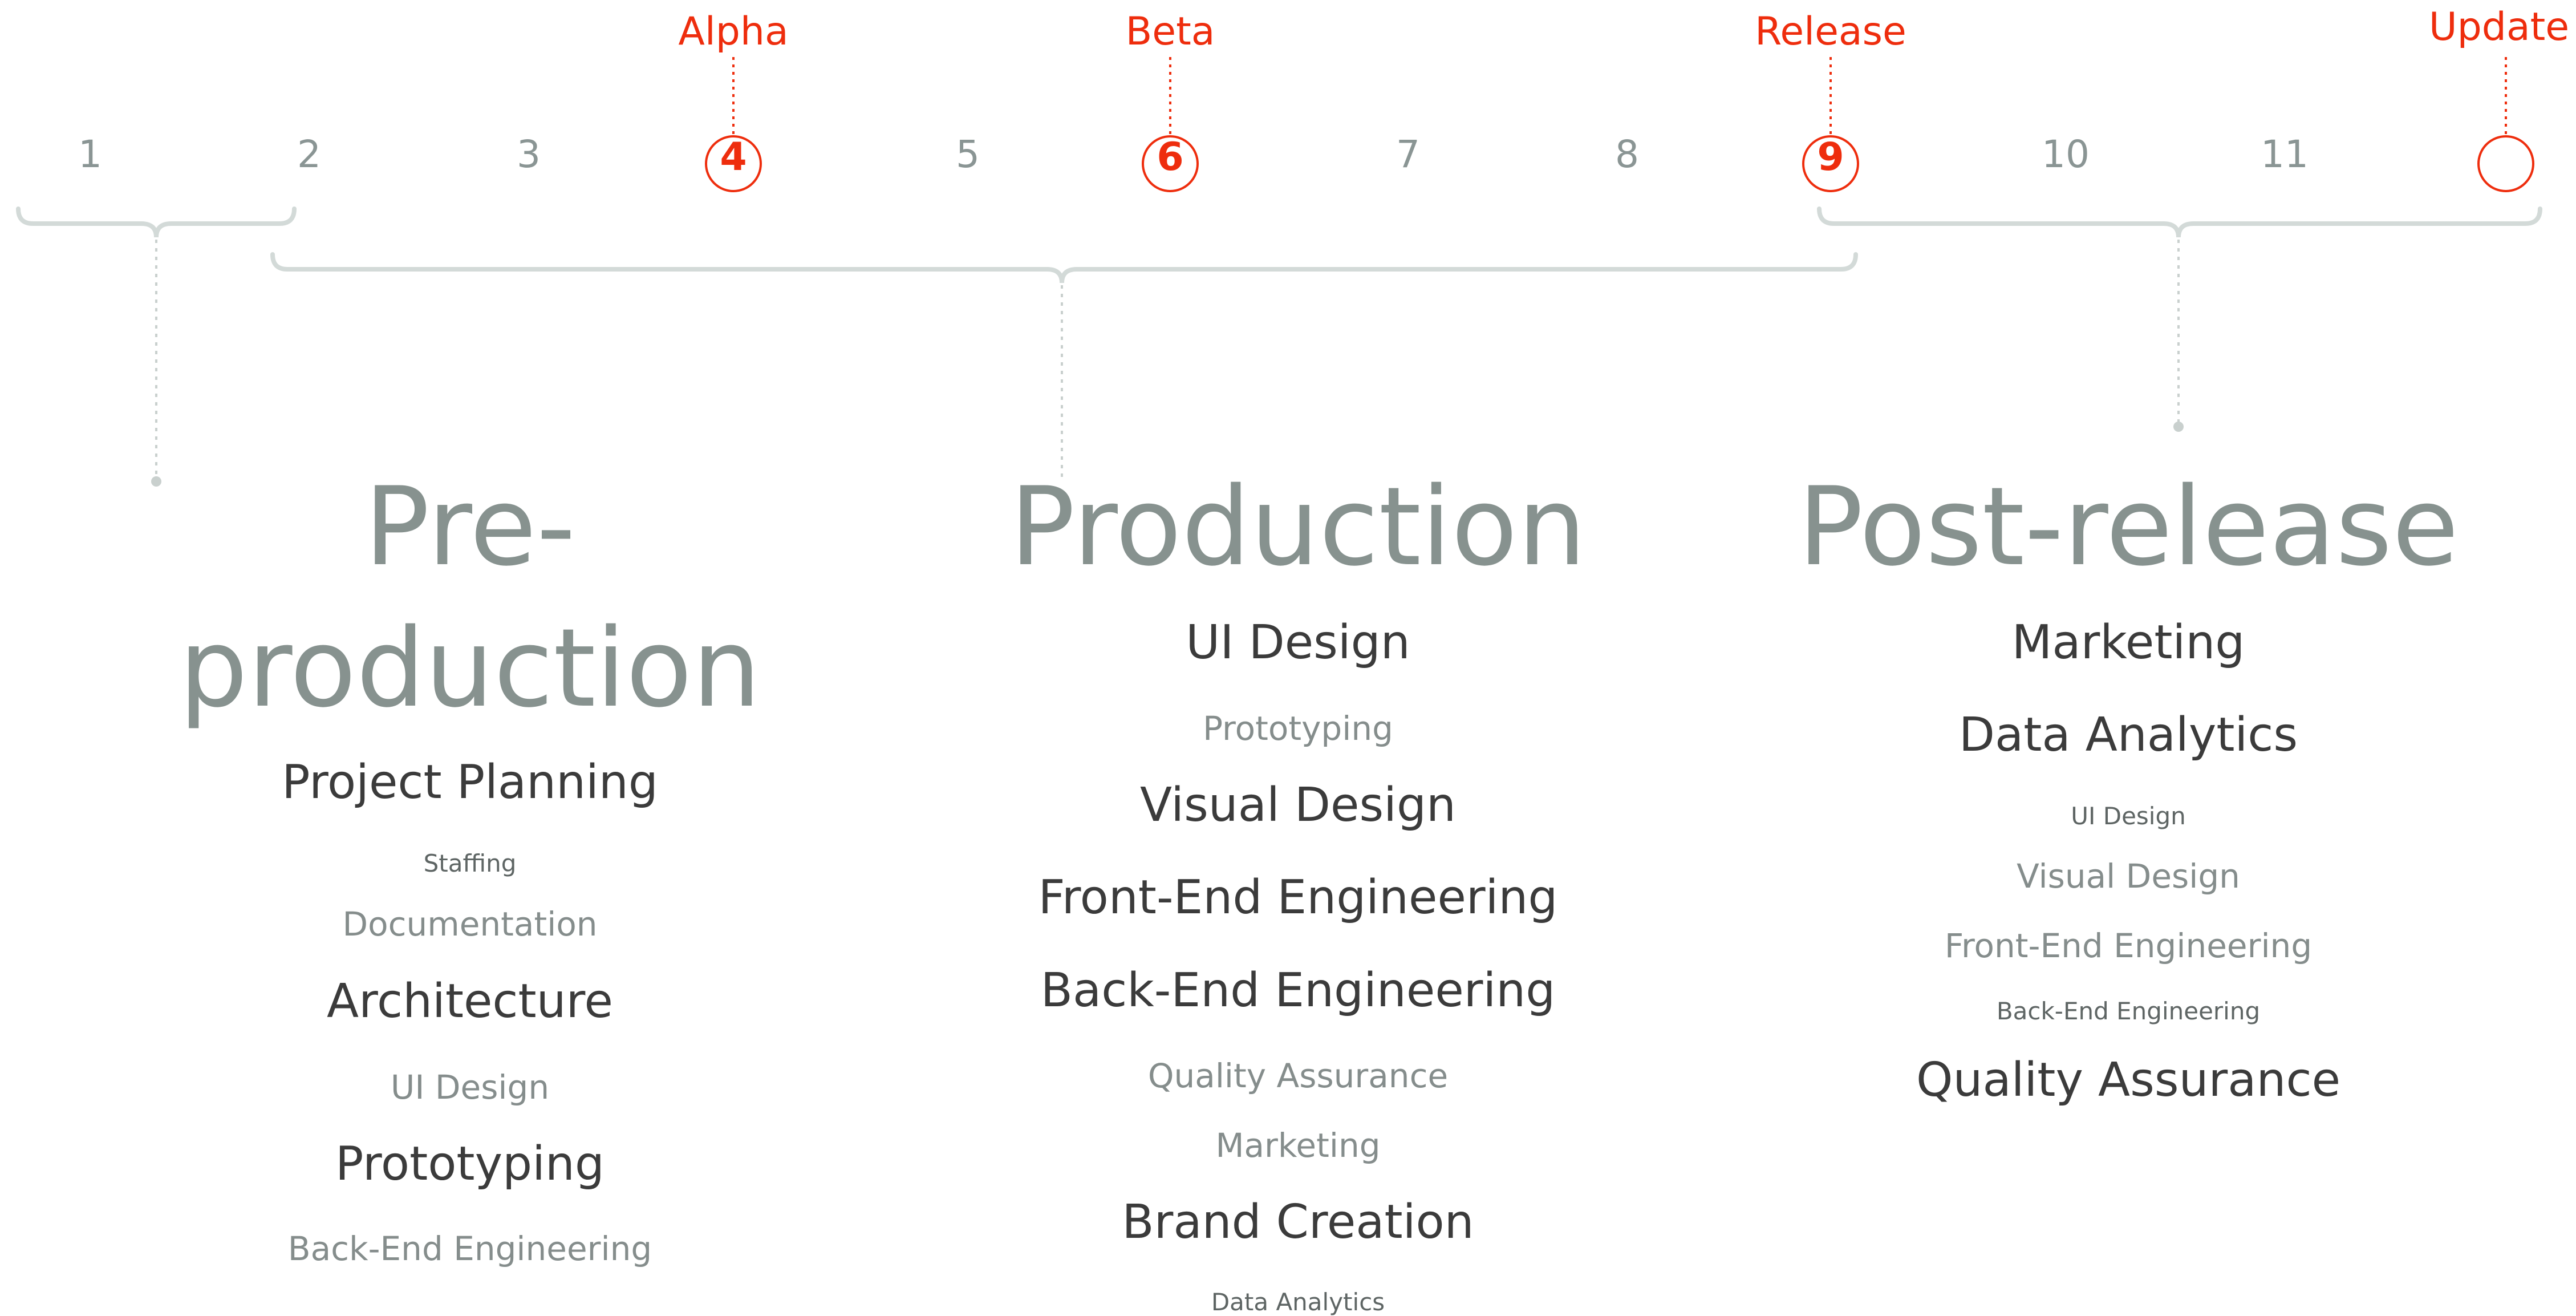 The height and width of the screenshot is (1316, 2576). What do you see at coordinates (2178, 427) in the screenshot?
I see `postrelease-connector-dot` at bounding box center [2178, 427].